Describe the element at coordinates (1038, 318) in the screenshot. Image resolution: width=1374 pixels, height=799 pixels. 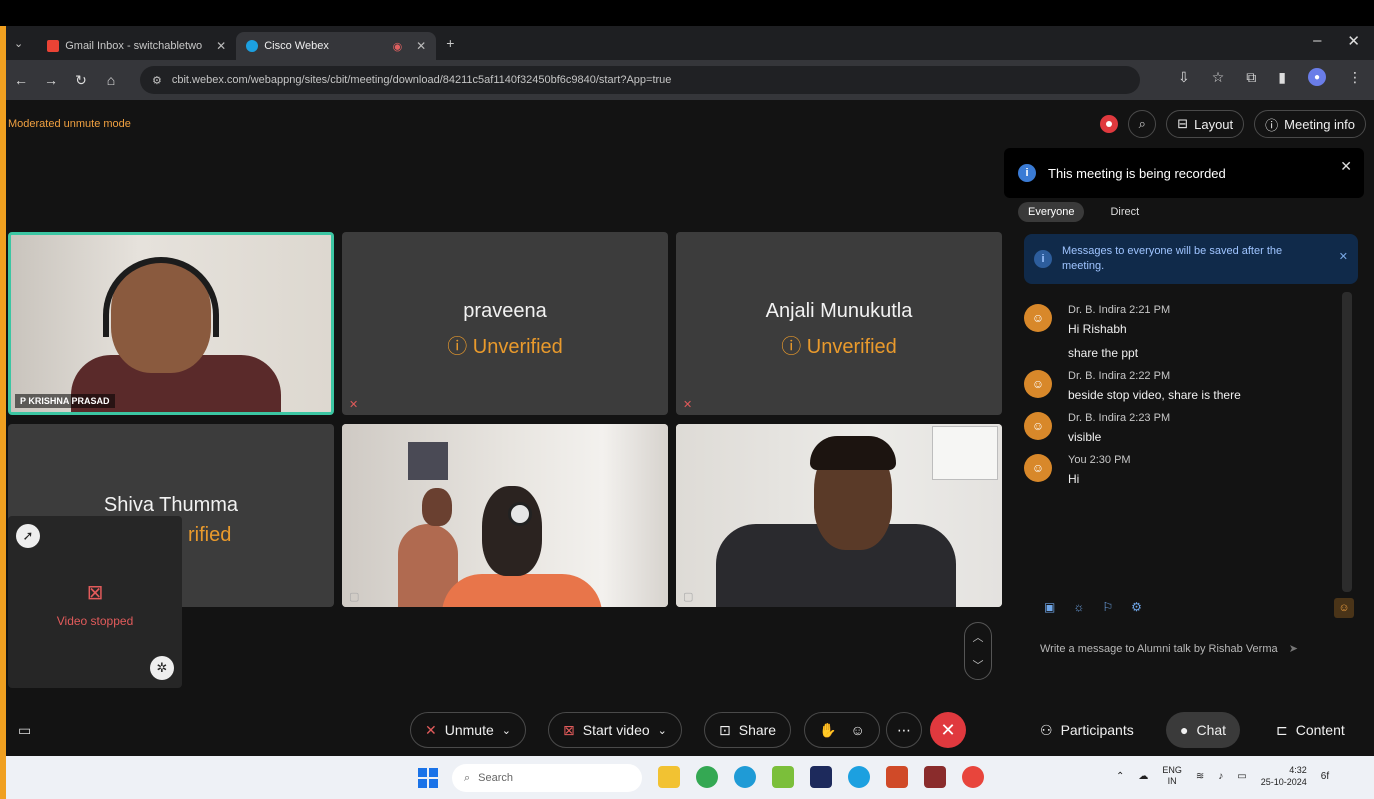
I see `sender-avatar-icon: ☺` at that location.